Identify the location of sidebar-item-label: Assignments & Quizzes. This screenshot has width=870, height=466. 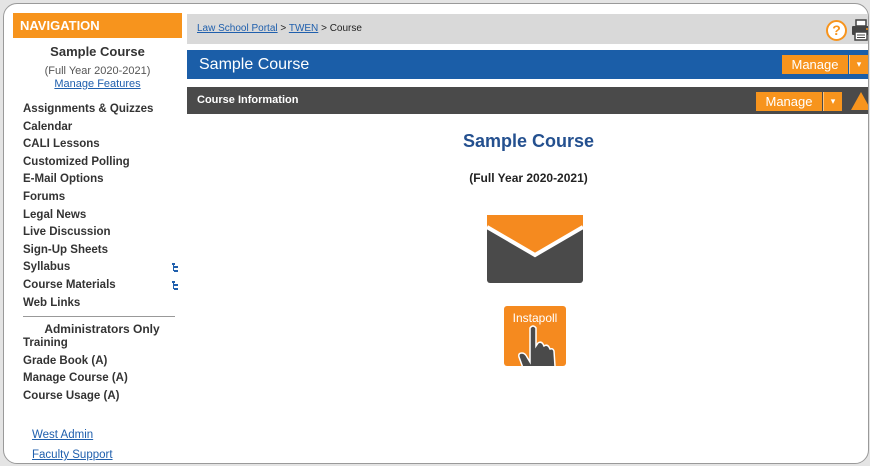
(88, 109).